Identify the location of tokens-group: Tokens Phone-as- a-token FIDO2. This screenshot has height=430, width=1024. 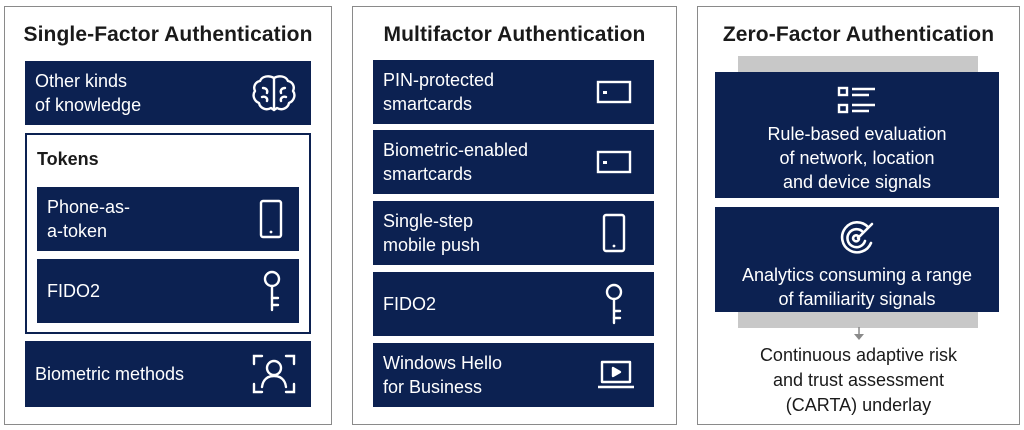
(168, 233).